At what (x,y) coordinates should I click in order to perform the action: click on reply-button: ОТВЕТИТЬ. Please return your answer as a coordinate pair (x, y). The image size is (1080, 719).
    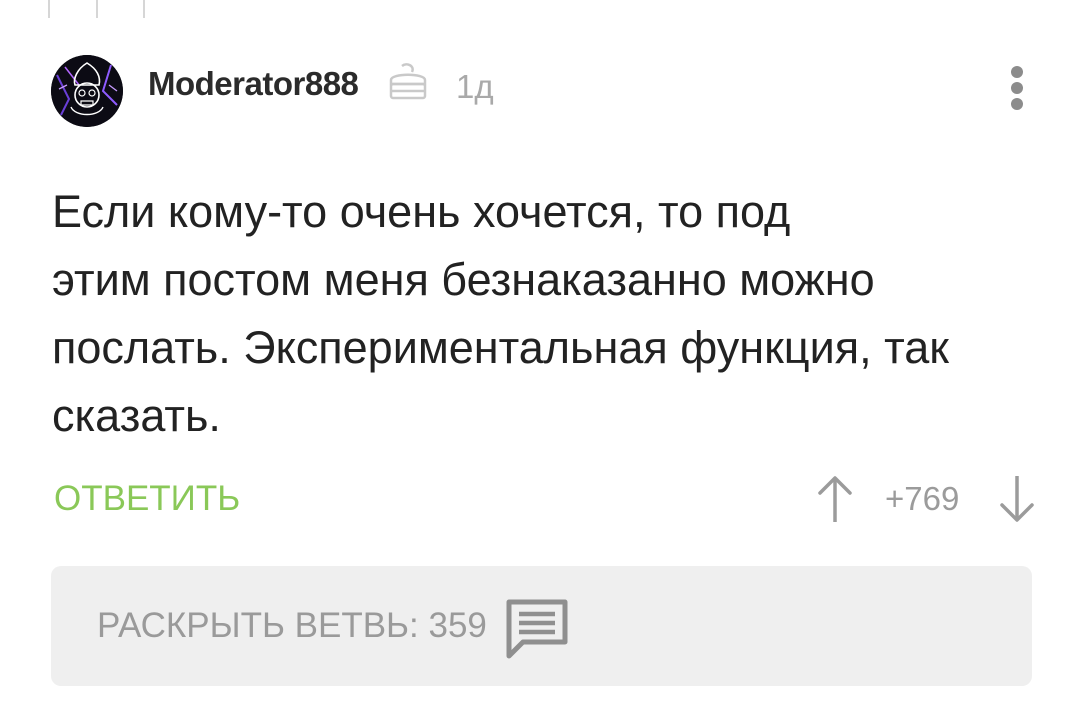
    Looking at the image, I should click on (147, 499).